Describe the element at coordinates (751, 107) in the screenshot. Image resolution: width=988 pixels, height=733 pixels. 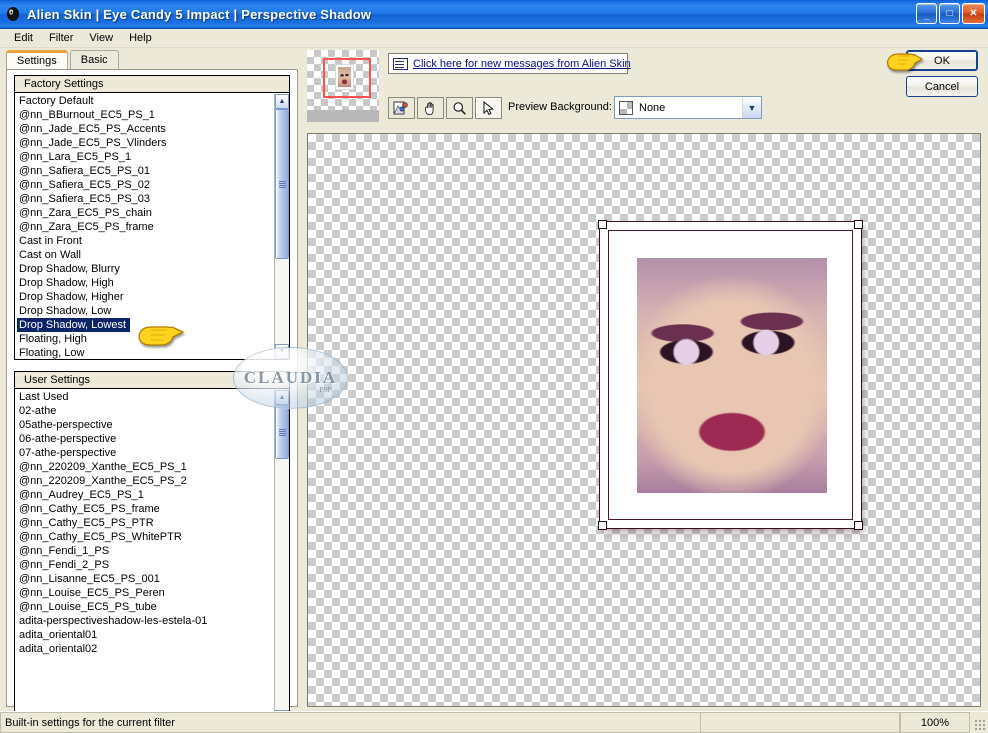
I see `chevron-down-icon: ▼` at that location.